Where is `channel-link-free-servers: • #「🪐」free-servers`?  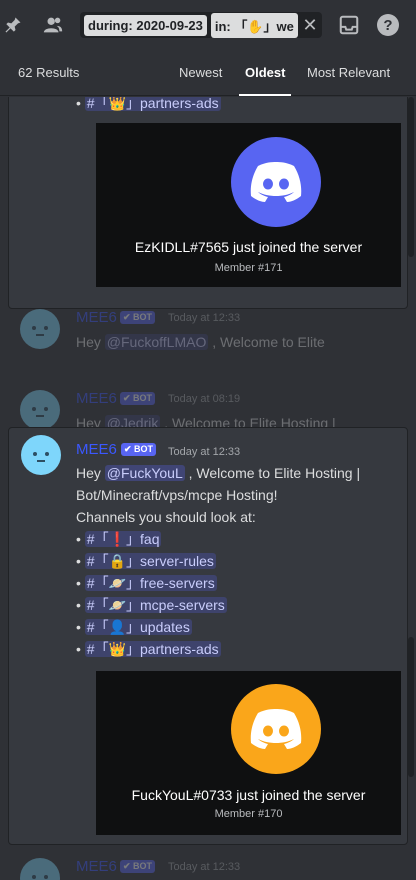 channel-link-free-servers: • #「🪐」free-servers is located at coordinates (236, 583).